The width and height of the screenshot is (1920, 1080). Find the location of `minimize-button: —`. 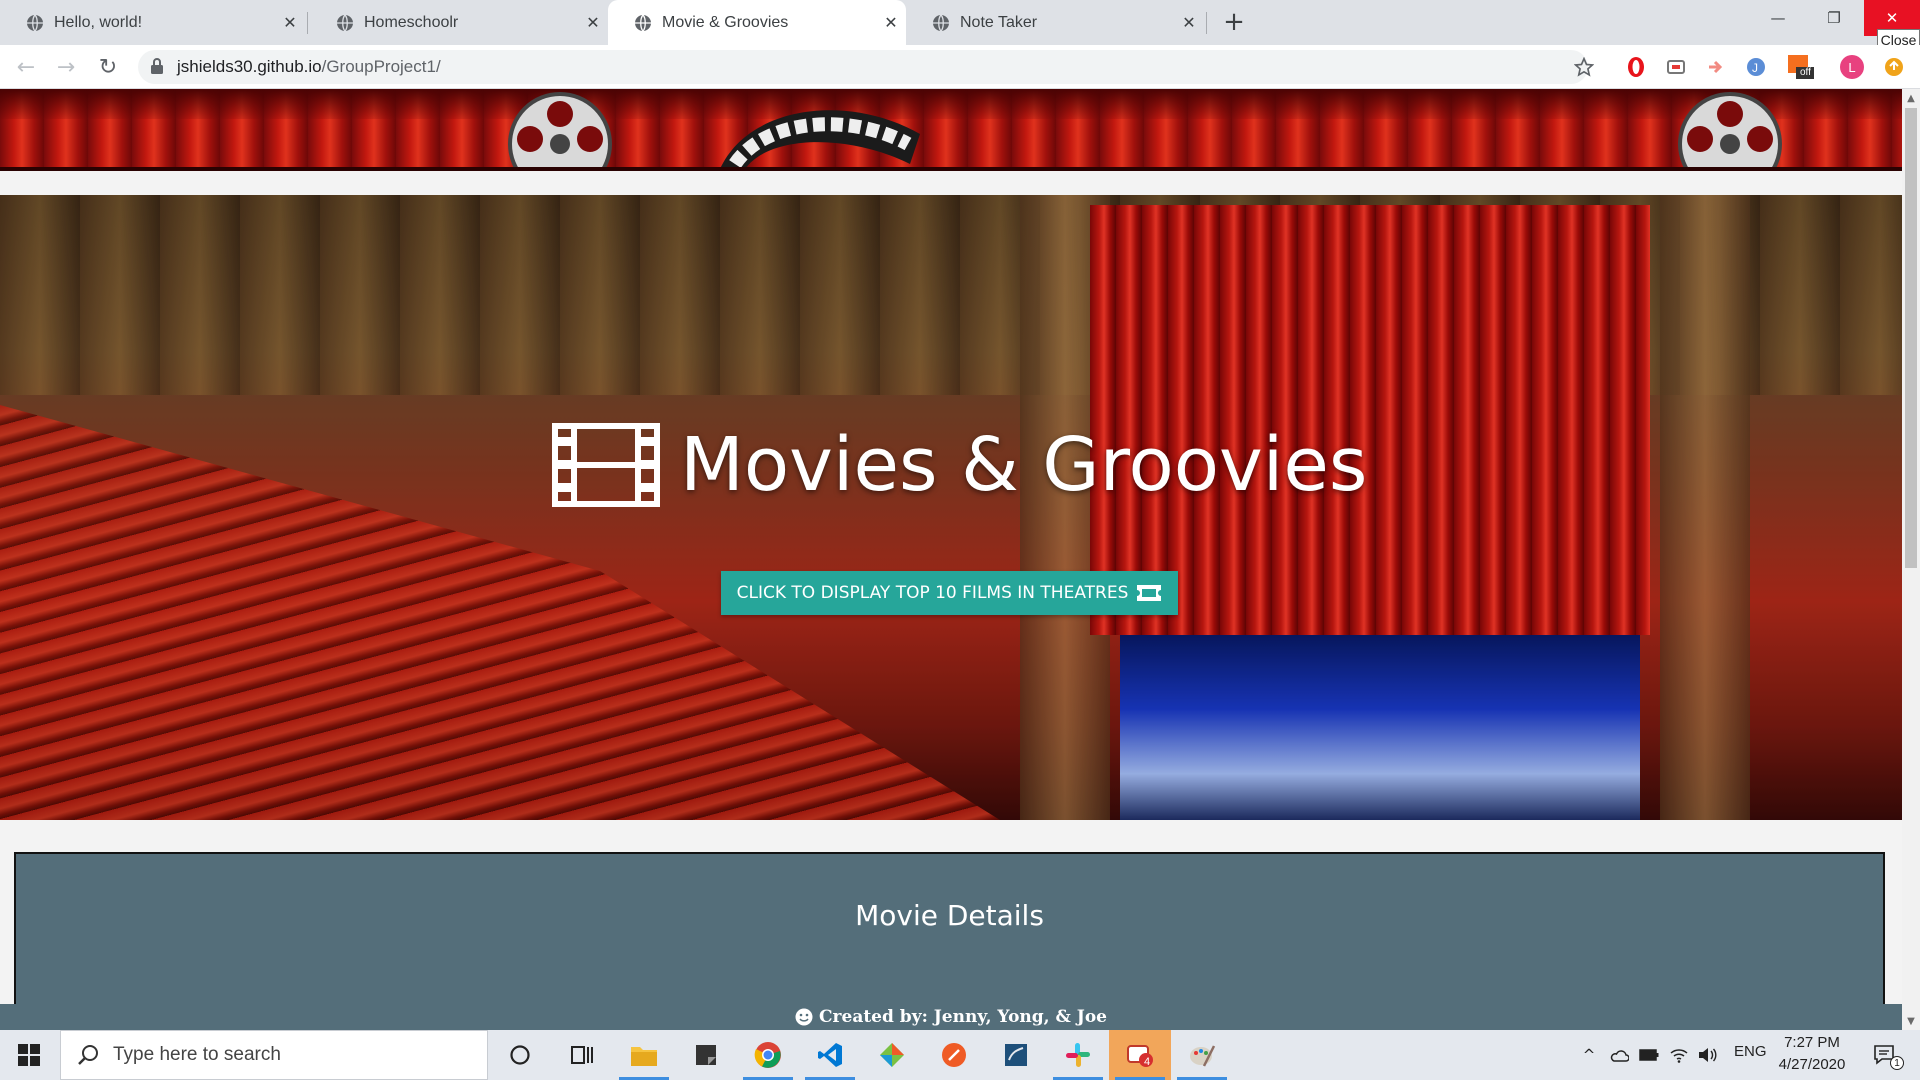

minimize-button: — is located at coordinates (1778, 18).